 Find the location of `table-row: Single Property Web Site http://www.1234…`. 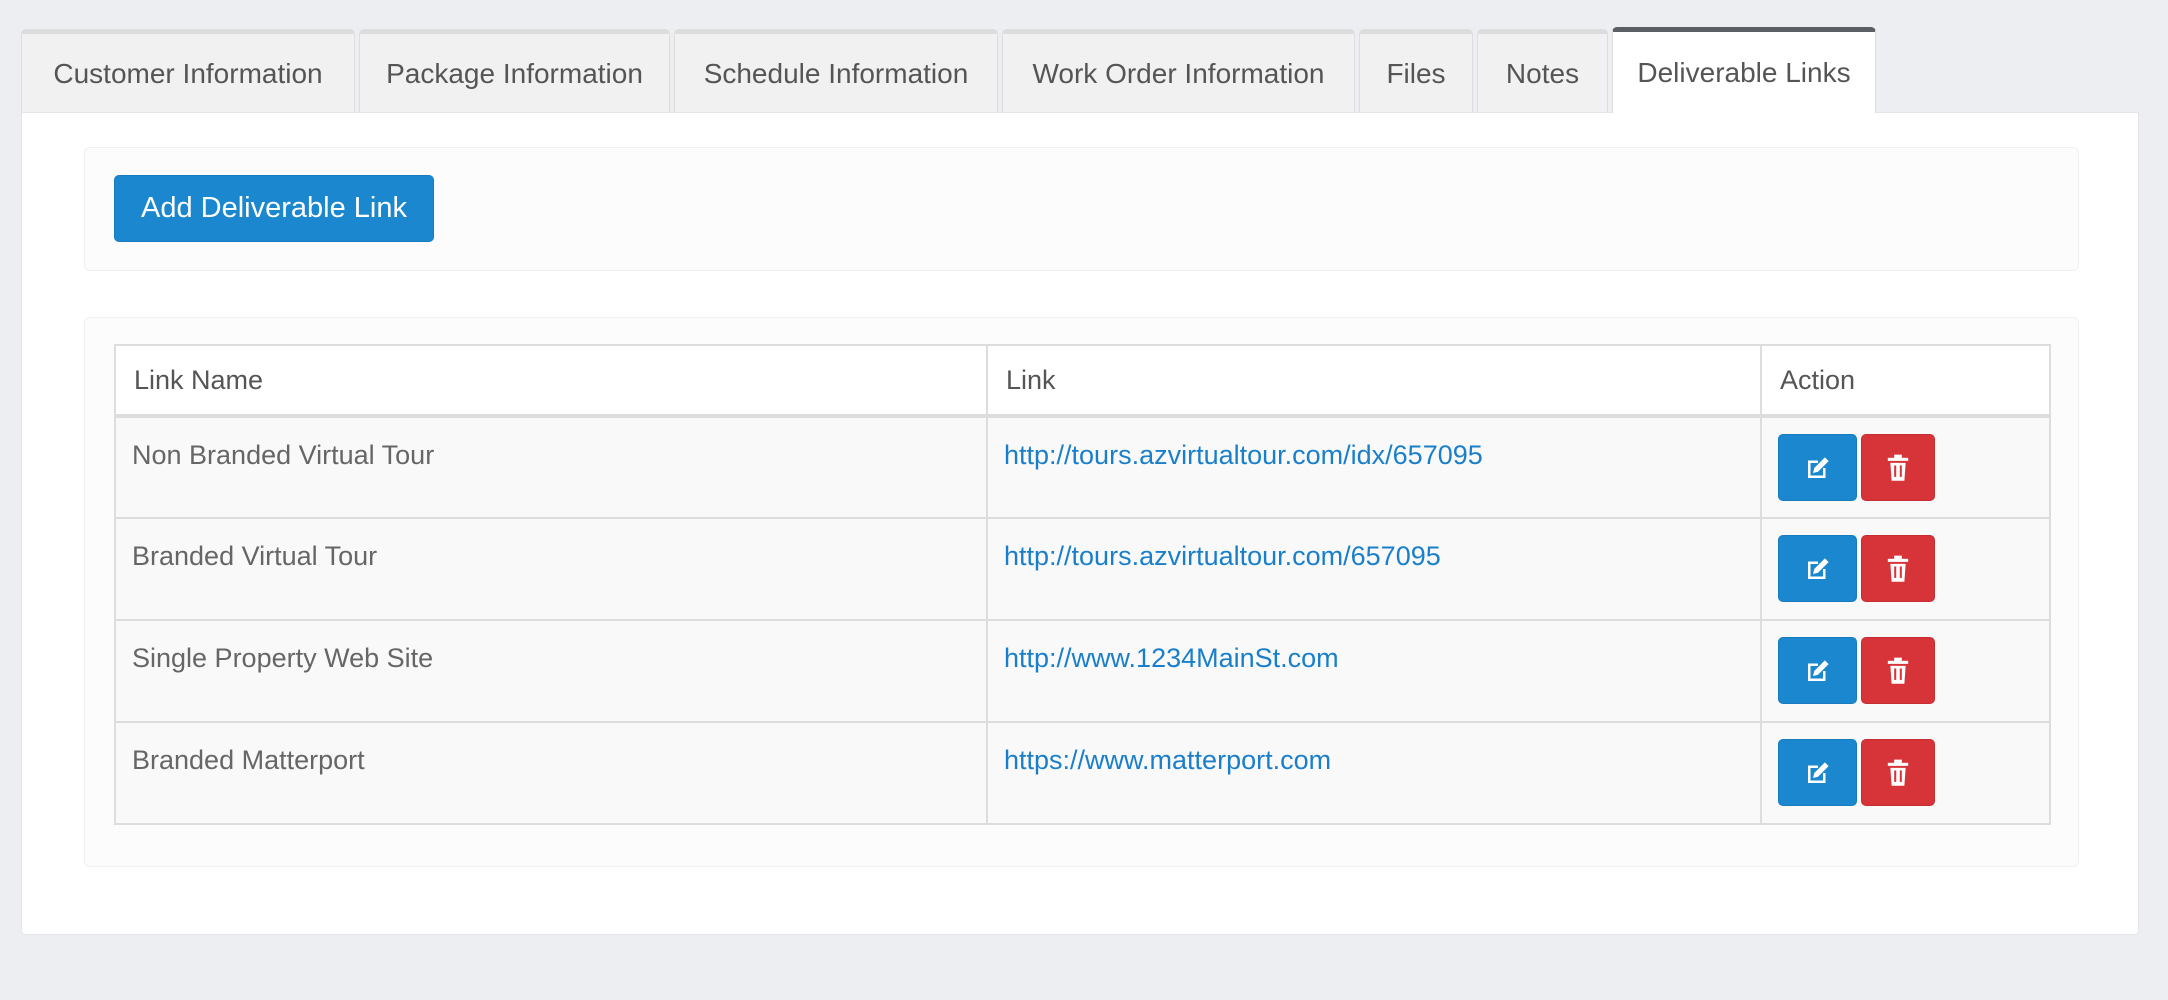

table-row: Single Property Web Site http://www.1234… is located at coordinates (1082, 671).